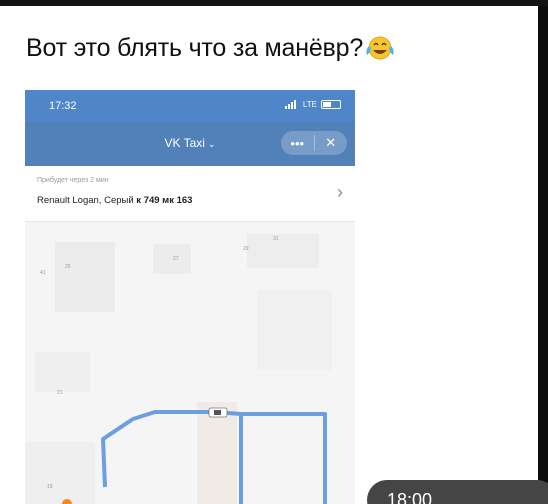 The width and height of the screenshot is (548, 504). I want to click on app-title: VK Taxi, so click(184, 143).